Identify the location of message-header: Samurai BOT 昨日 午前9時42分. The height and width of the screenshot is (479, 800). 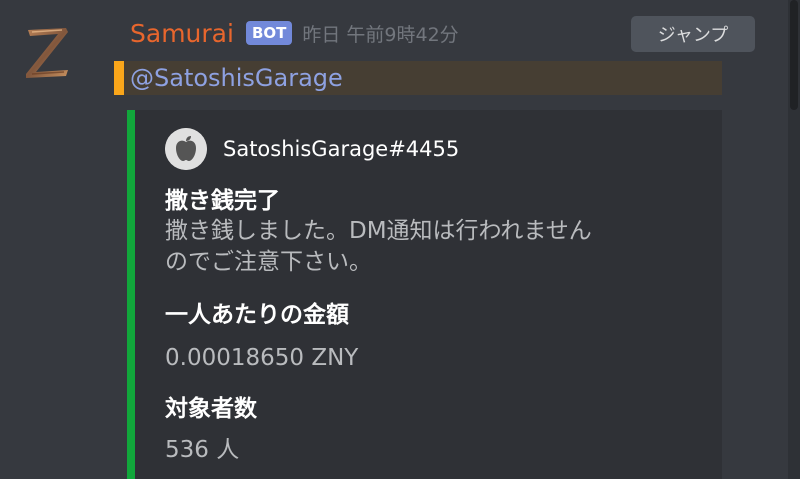
(294, 33).